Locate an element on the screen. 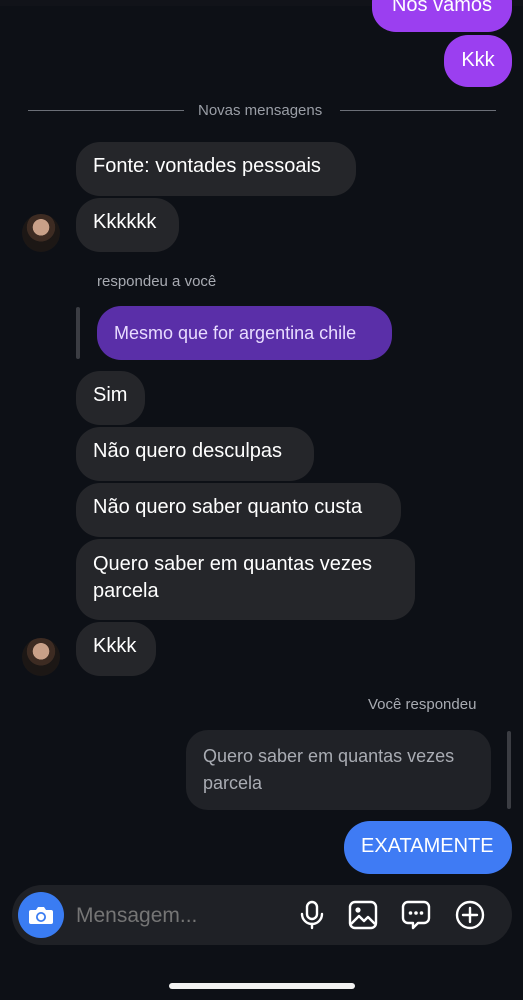 Image resolution: width=523 pixels, height=1000 pixels. message-input is located at coordinates (183, 916).